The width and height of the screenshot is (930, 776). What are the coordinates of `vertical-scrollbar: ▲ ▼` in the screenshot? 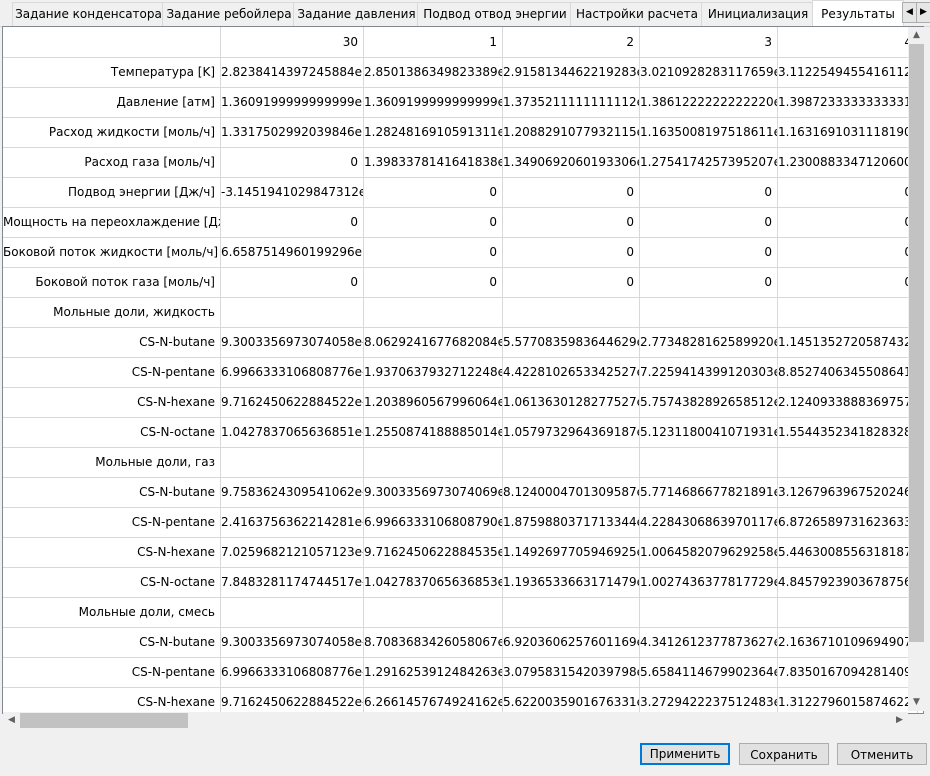 It's located at (916, 369).